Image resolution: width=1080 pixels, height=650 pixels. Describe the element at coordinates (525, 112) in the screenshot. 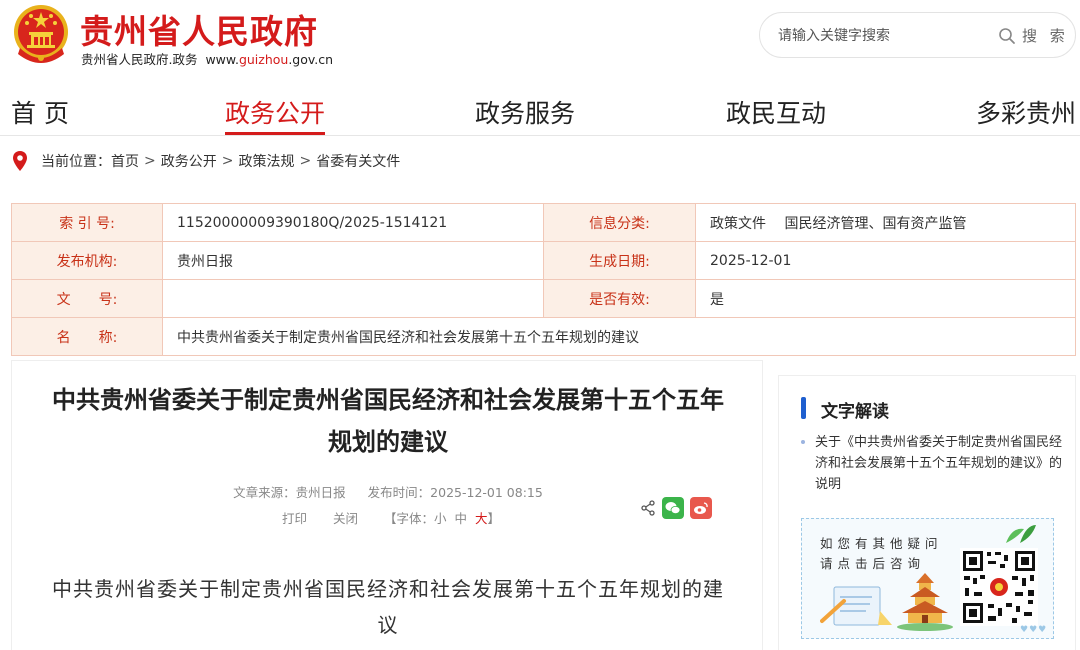

I see `nav-item-services: 政务服务` at that location.